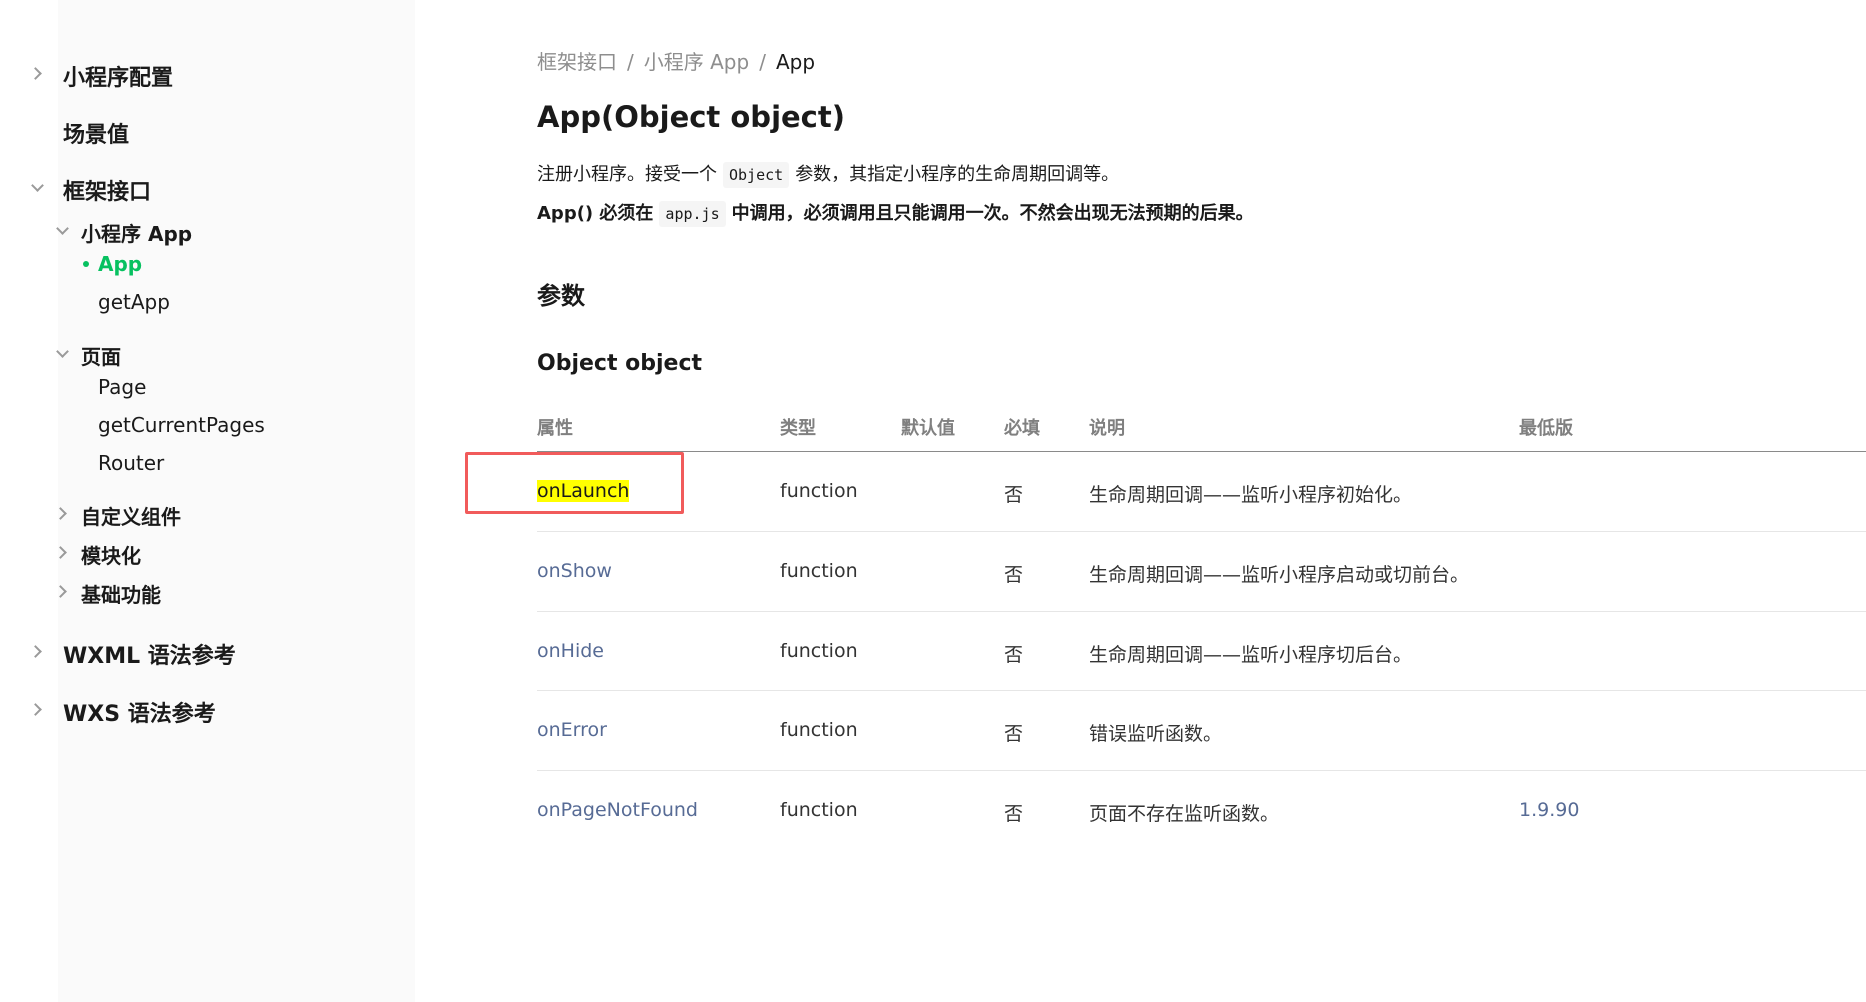  Describe the element at coordinates (561, 296) in the screenshot. I see `section-heading: 参数` at that location.